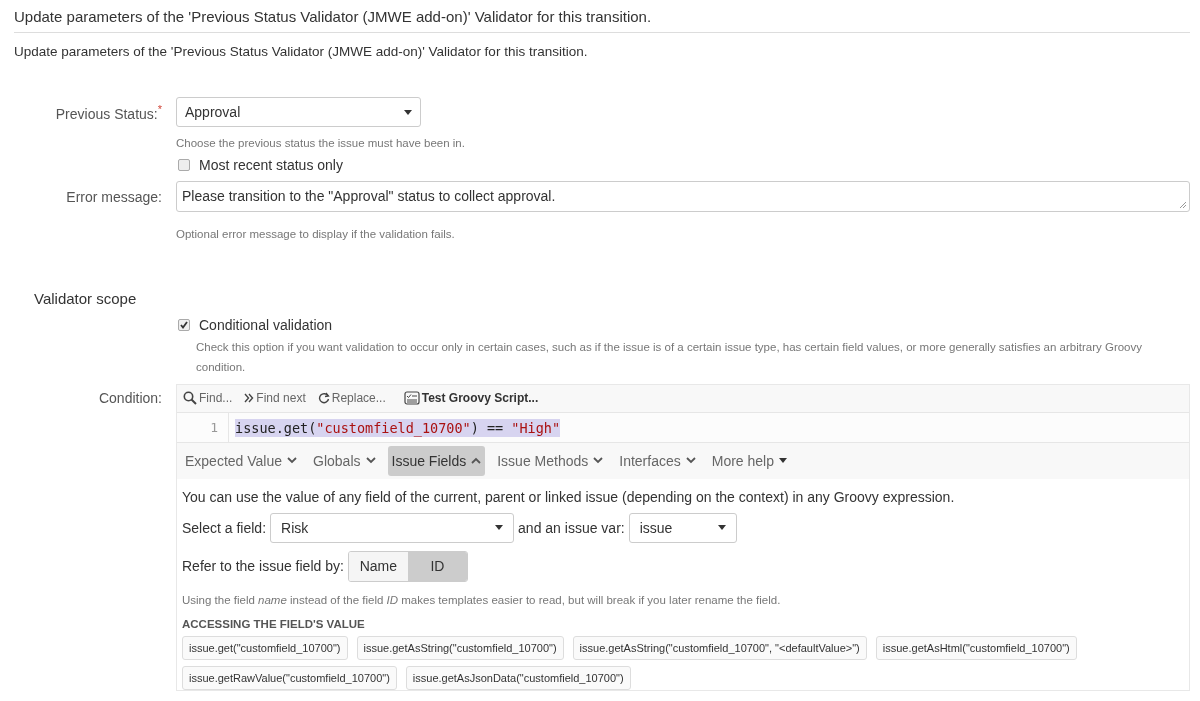 The width and height of the screenshot is (1200, 701). What do you see at coordinates (113, 196) in the screenshot?
I see `field-label: Error message:` at bounding box center [113, 196].